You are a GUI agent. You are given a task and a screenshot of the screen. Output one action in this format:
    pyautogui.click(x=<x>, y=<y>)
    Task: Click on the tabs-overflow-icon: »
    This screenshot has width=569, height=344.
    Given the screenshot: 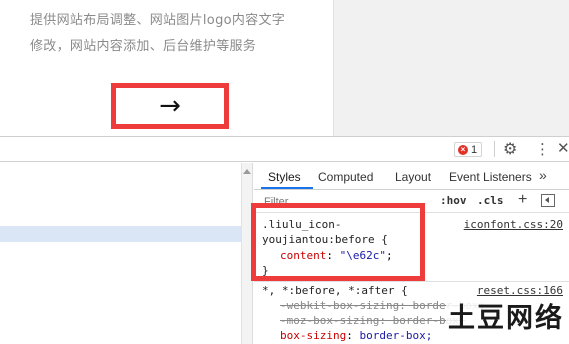 What is the action you would take?
    pyautogui.click(x=543, y=175)
    